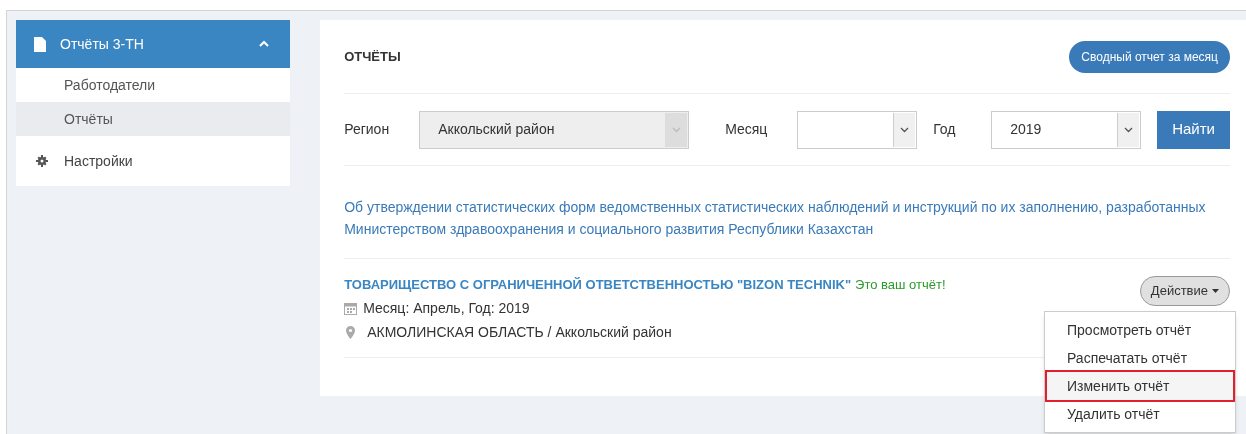 Image resolution: width=1246 pixels, height=434 pixels. What do you see at coordinates (153, 119) in the screenshot?
I see `sidebar-subitem: Отчёты` at bounding box center [153, 119].